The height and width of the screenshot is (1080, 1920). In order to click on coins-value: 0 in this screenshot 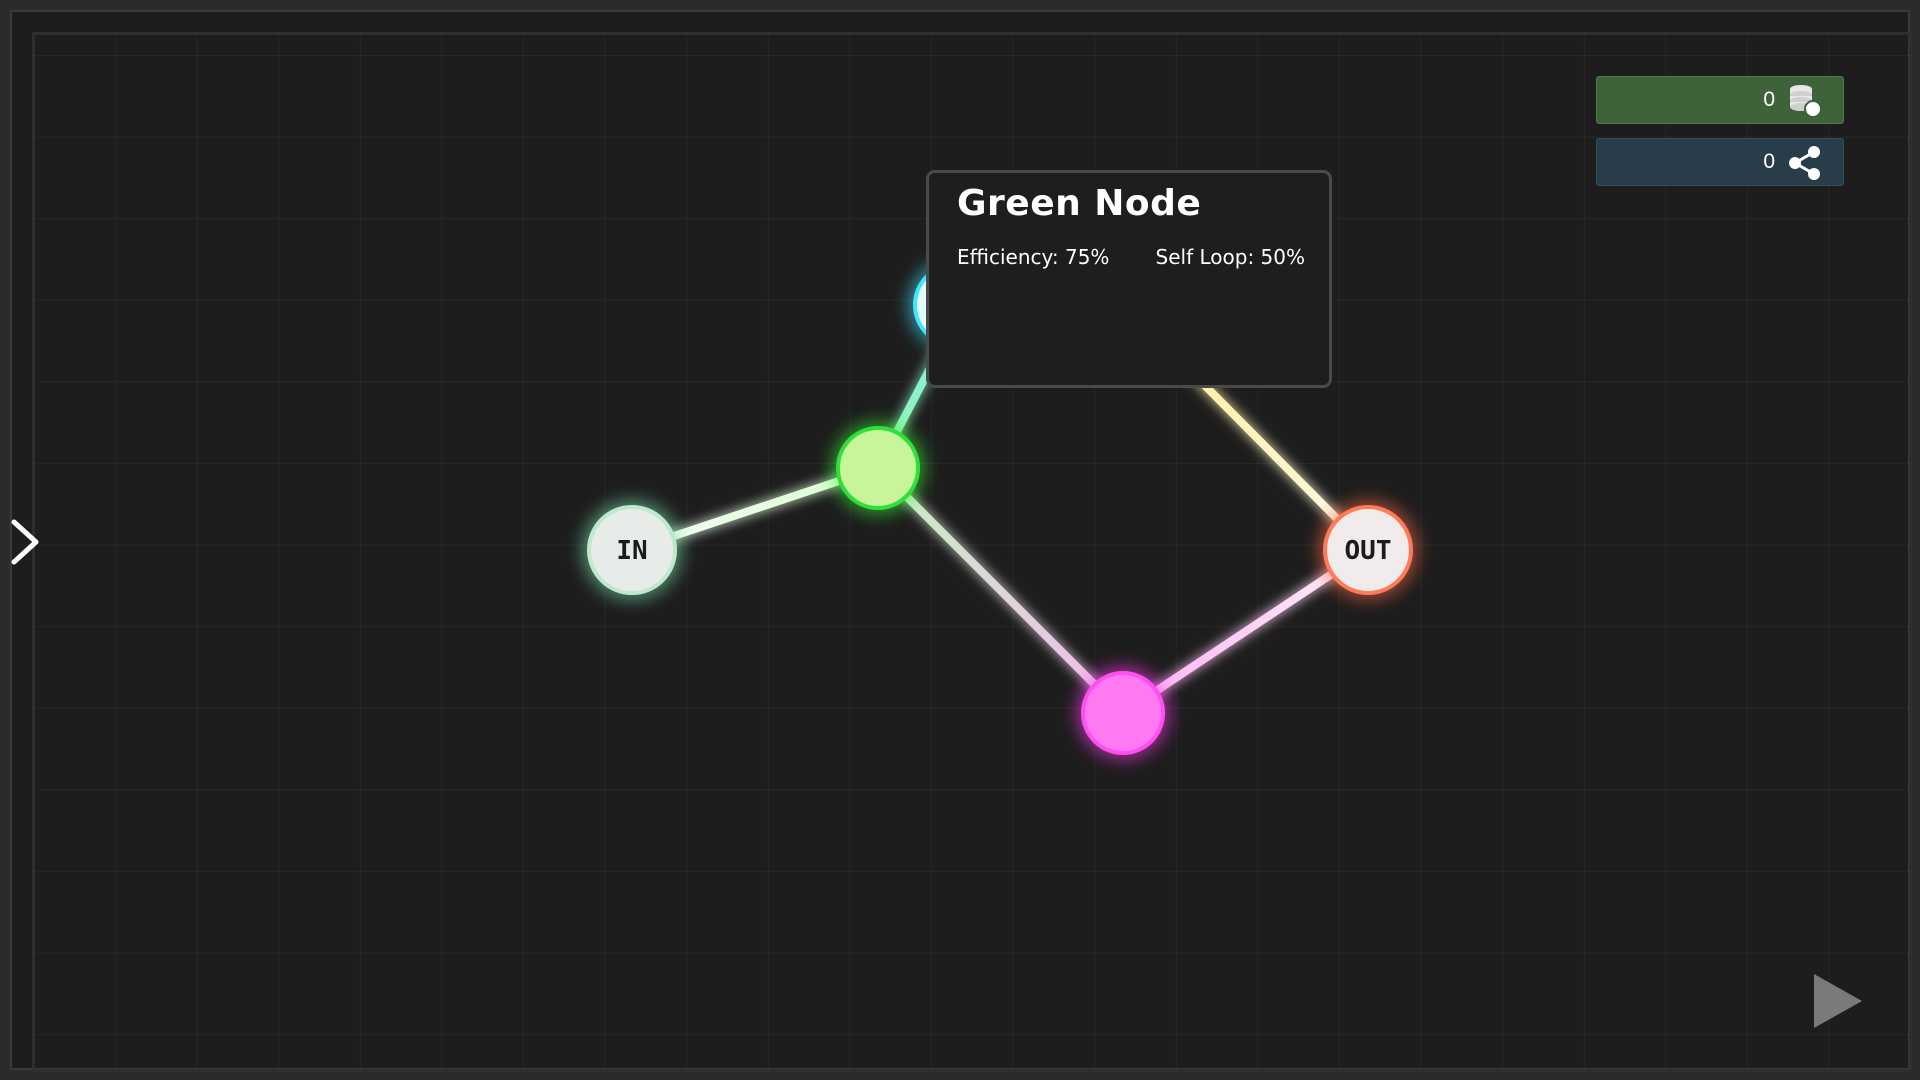, I will do `click(1769, 99)`.